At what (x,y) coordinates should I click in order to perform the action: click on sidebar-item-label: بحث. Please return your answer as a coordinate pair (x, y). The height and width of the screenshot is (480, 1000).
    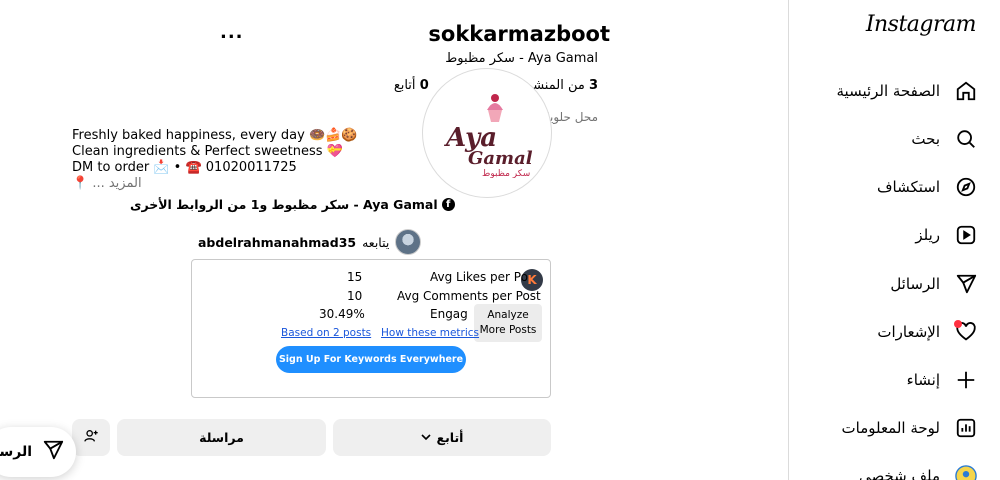
    Looking at the image, I should click on (925, 139).